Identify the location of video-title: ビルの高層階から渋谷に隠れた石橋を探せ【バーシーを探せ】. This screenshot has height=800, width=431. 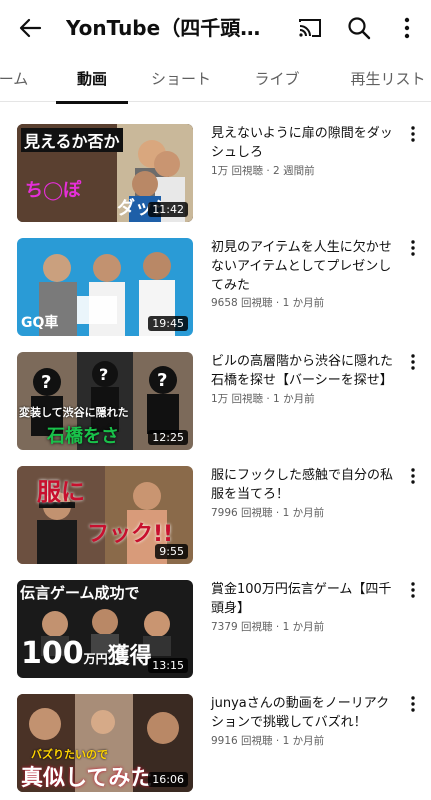
(306, 371).